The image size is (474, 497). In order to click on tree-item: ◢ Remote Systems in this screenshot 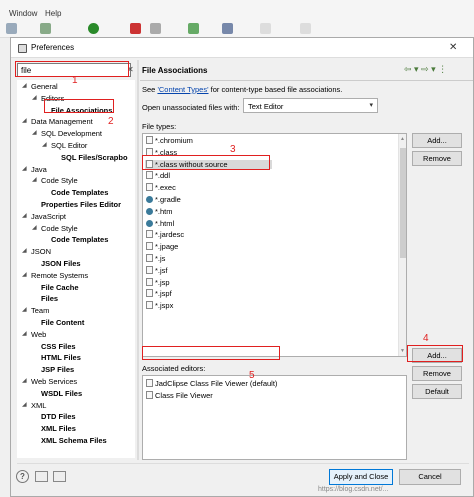, I will do `click(55, 275)`.